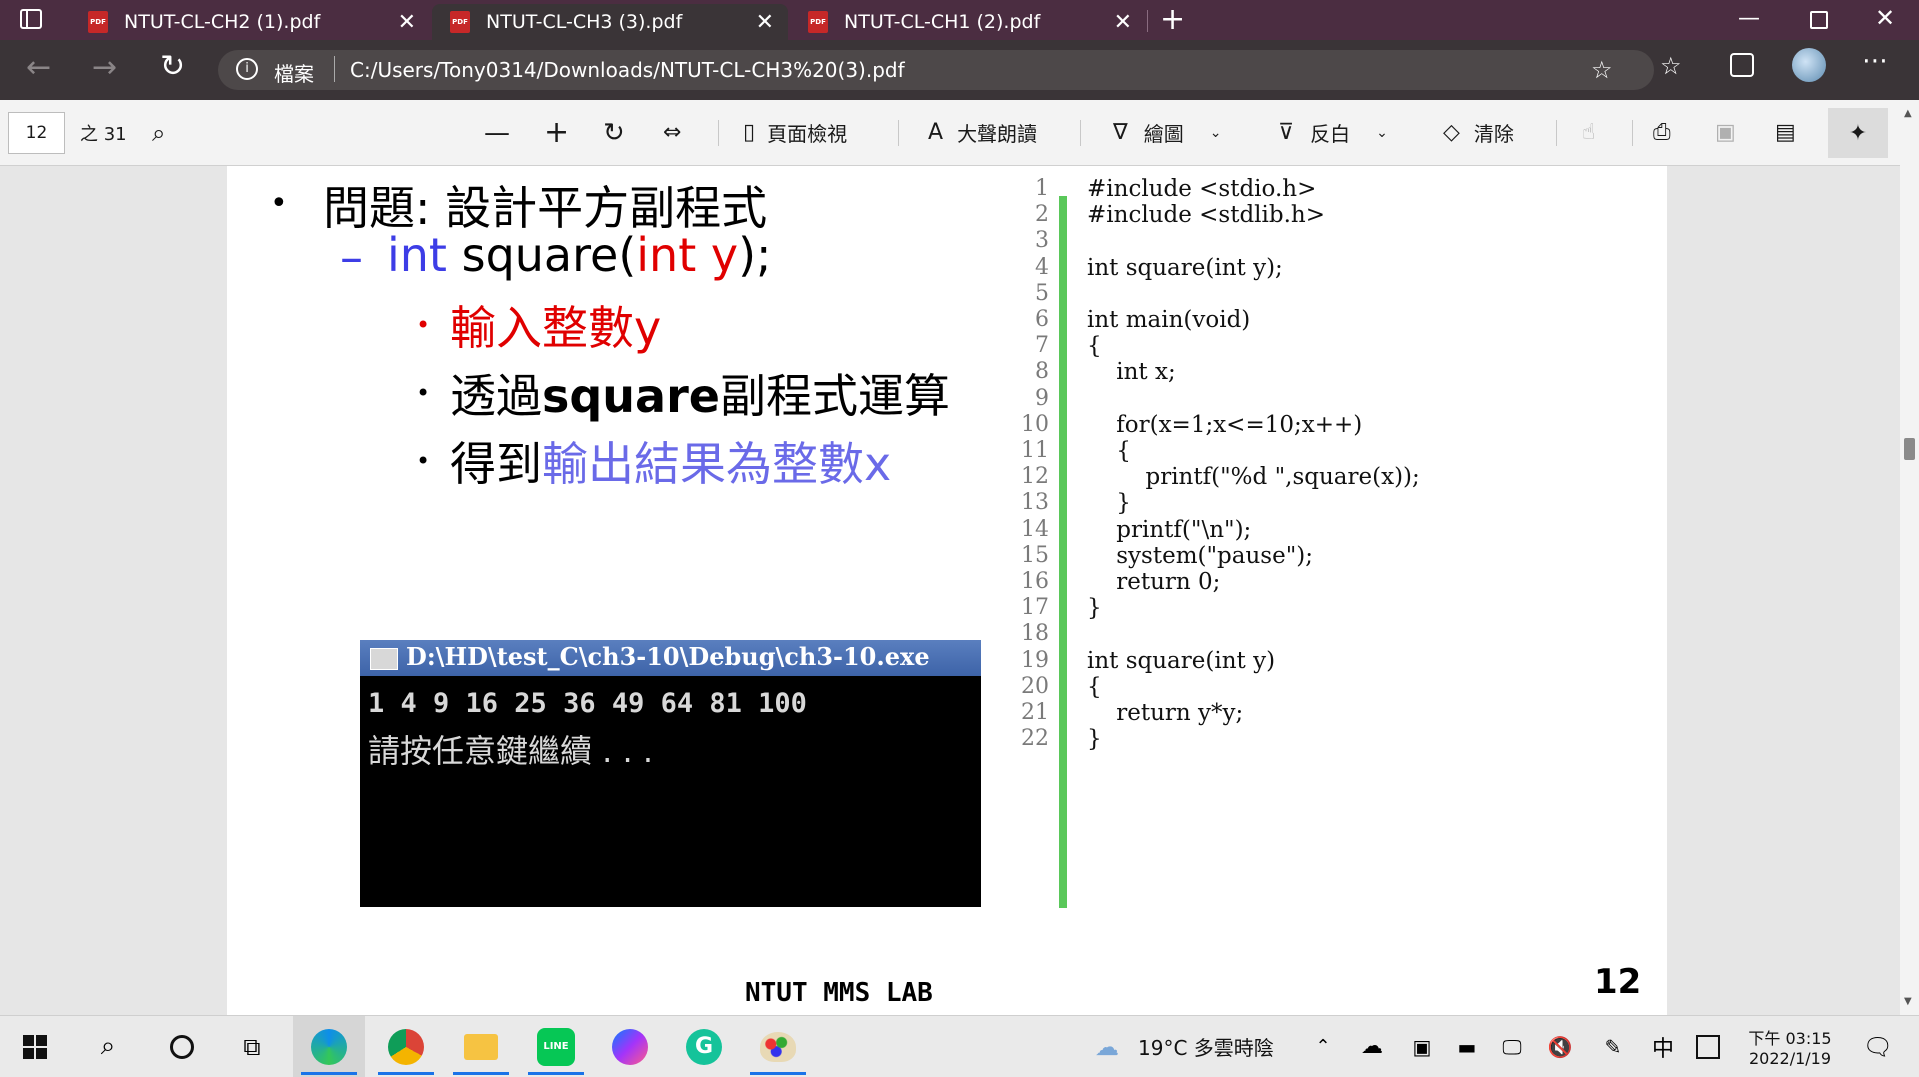  I want to click on window-close-icon: ✕, so click(1885, 18).